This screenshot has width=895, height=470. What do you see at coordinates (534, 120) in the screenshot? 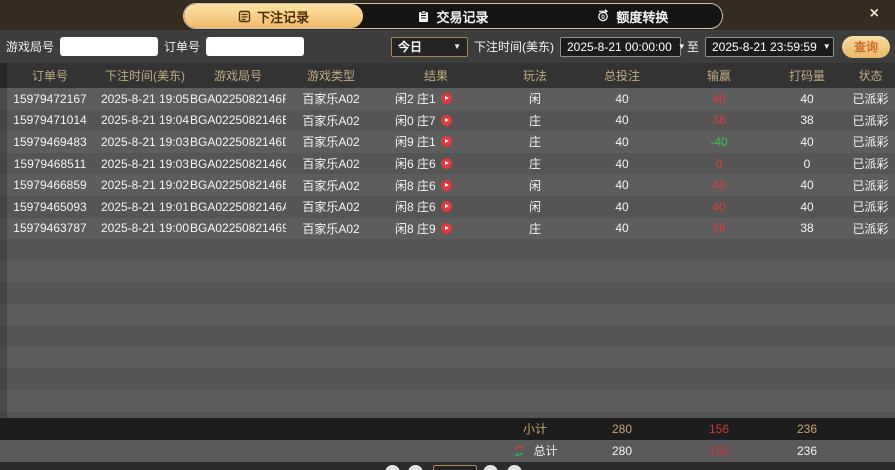
I see `play-type-cell: 庄` at bounding box center [534, 120].